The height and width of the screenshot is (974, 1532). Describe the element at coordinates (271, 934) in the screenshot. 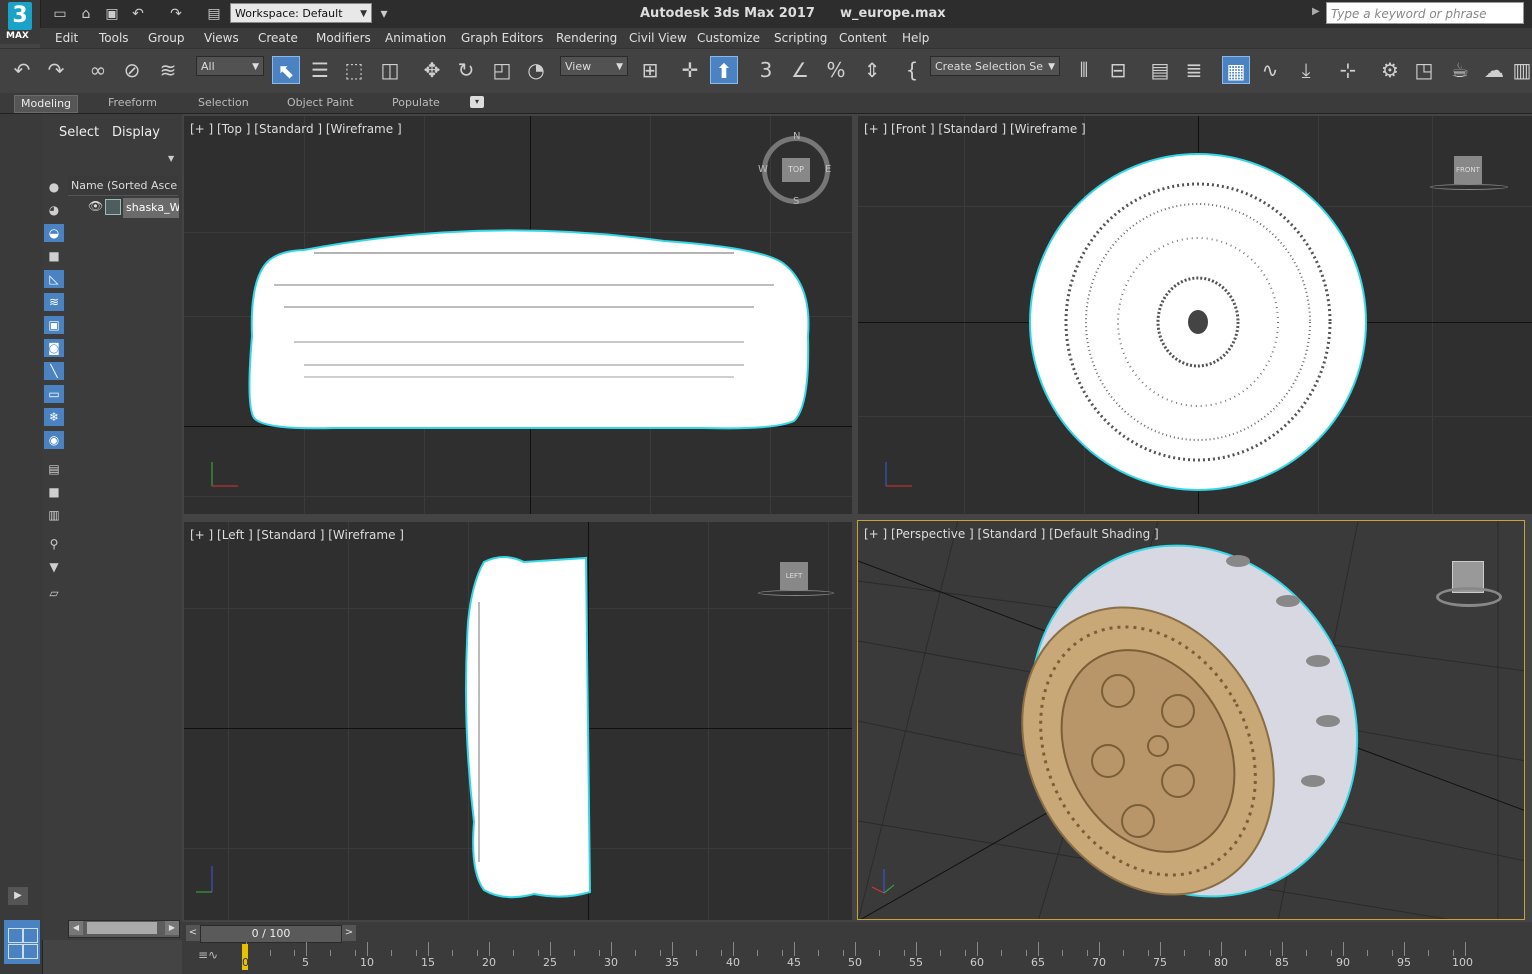

I see `time-slider: 0 / 100` at that location.